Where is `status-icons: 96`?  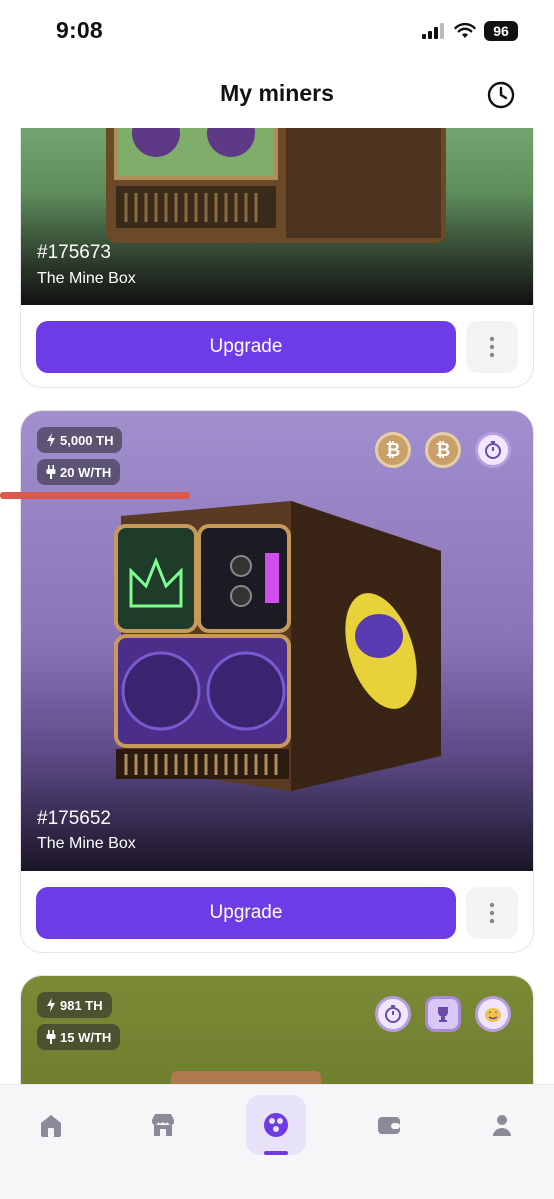
status-icons: 96 is located at coordinates (470, 31).